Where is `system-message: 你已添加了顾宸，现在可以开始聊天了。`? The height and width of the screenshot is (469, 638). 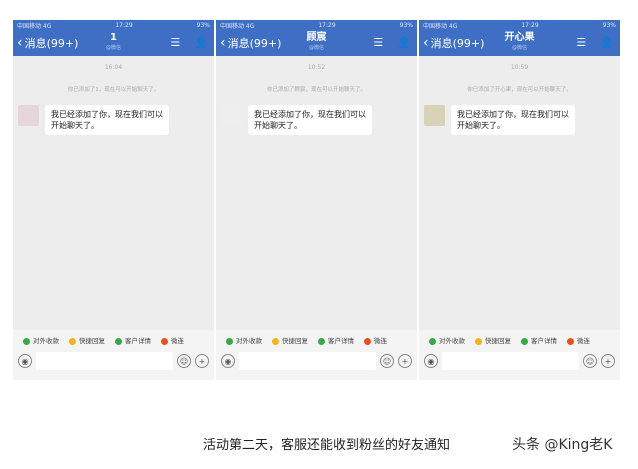 system-message: 你已添加了顾宸，现在可以开始聊天了。 is located at coordinates (316, 90).